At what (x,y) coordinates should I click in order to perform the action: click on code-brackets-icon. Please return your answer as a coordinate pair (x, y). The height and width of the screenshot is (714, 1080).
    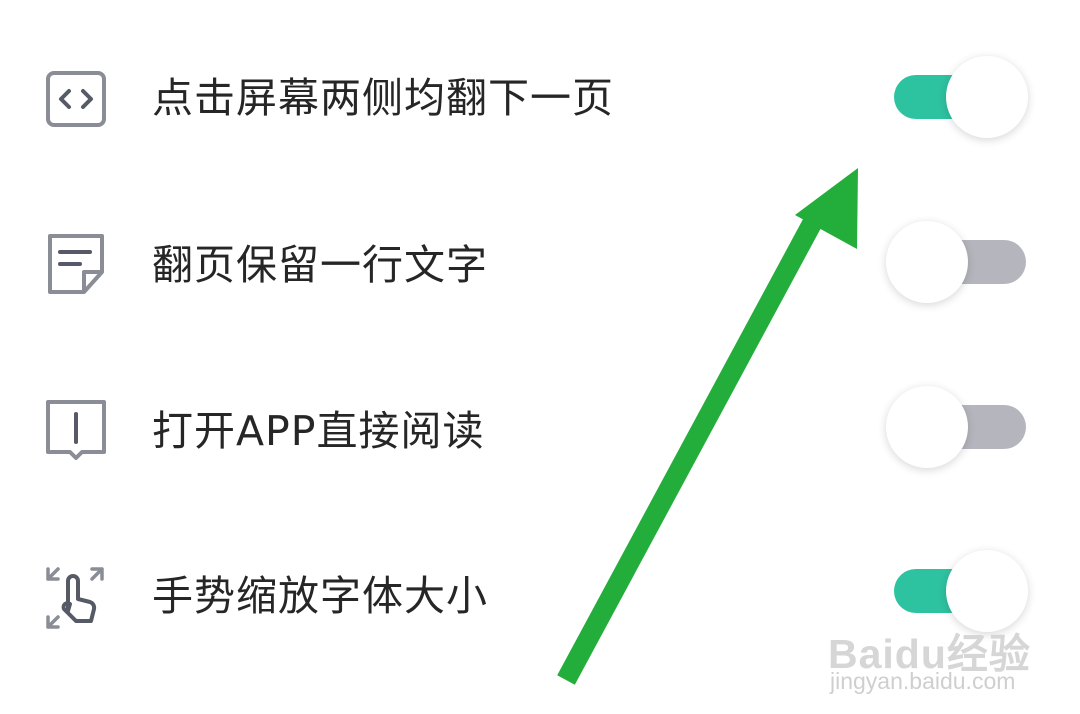
    Looking at the image, I should click on (76, 99).